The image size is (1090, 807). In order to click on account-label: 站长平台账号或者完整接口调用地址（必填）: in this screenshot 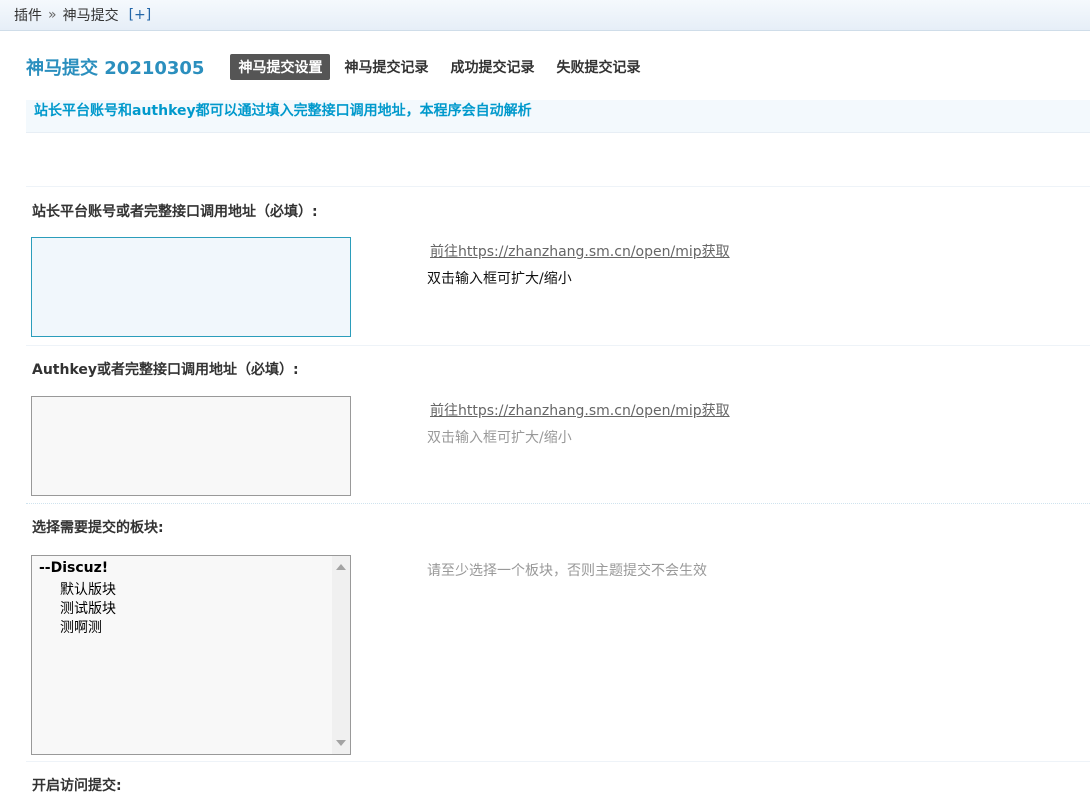, I will do `click(175, 212)`.